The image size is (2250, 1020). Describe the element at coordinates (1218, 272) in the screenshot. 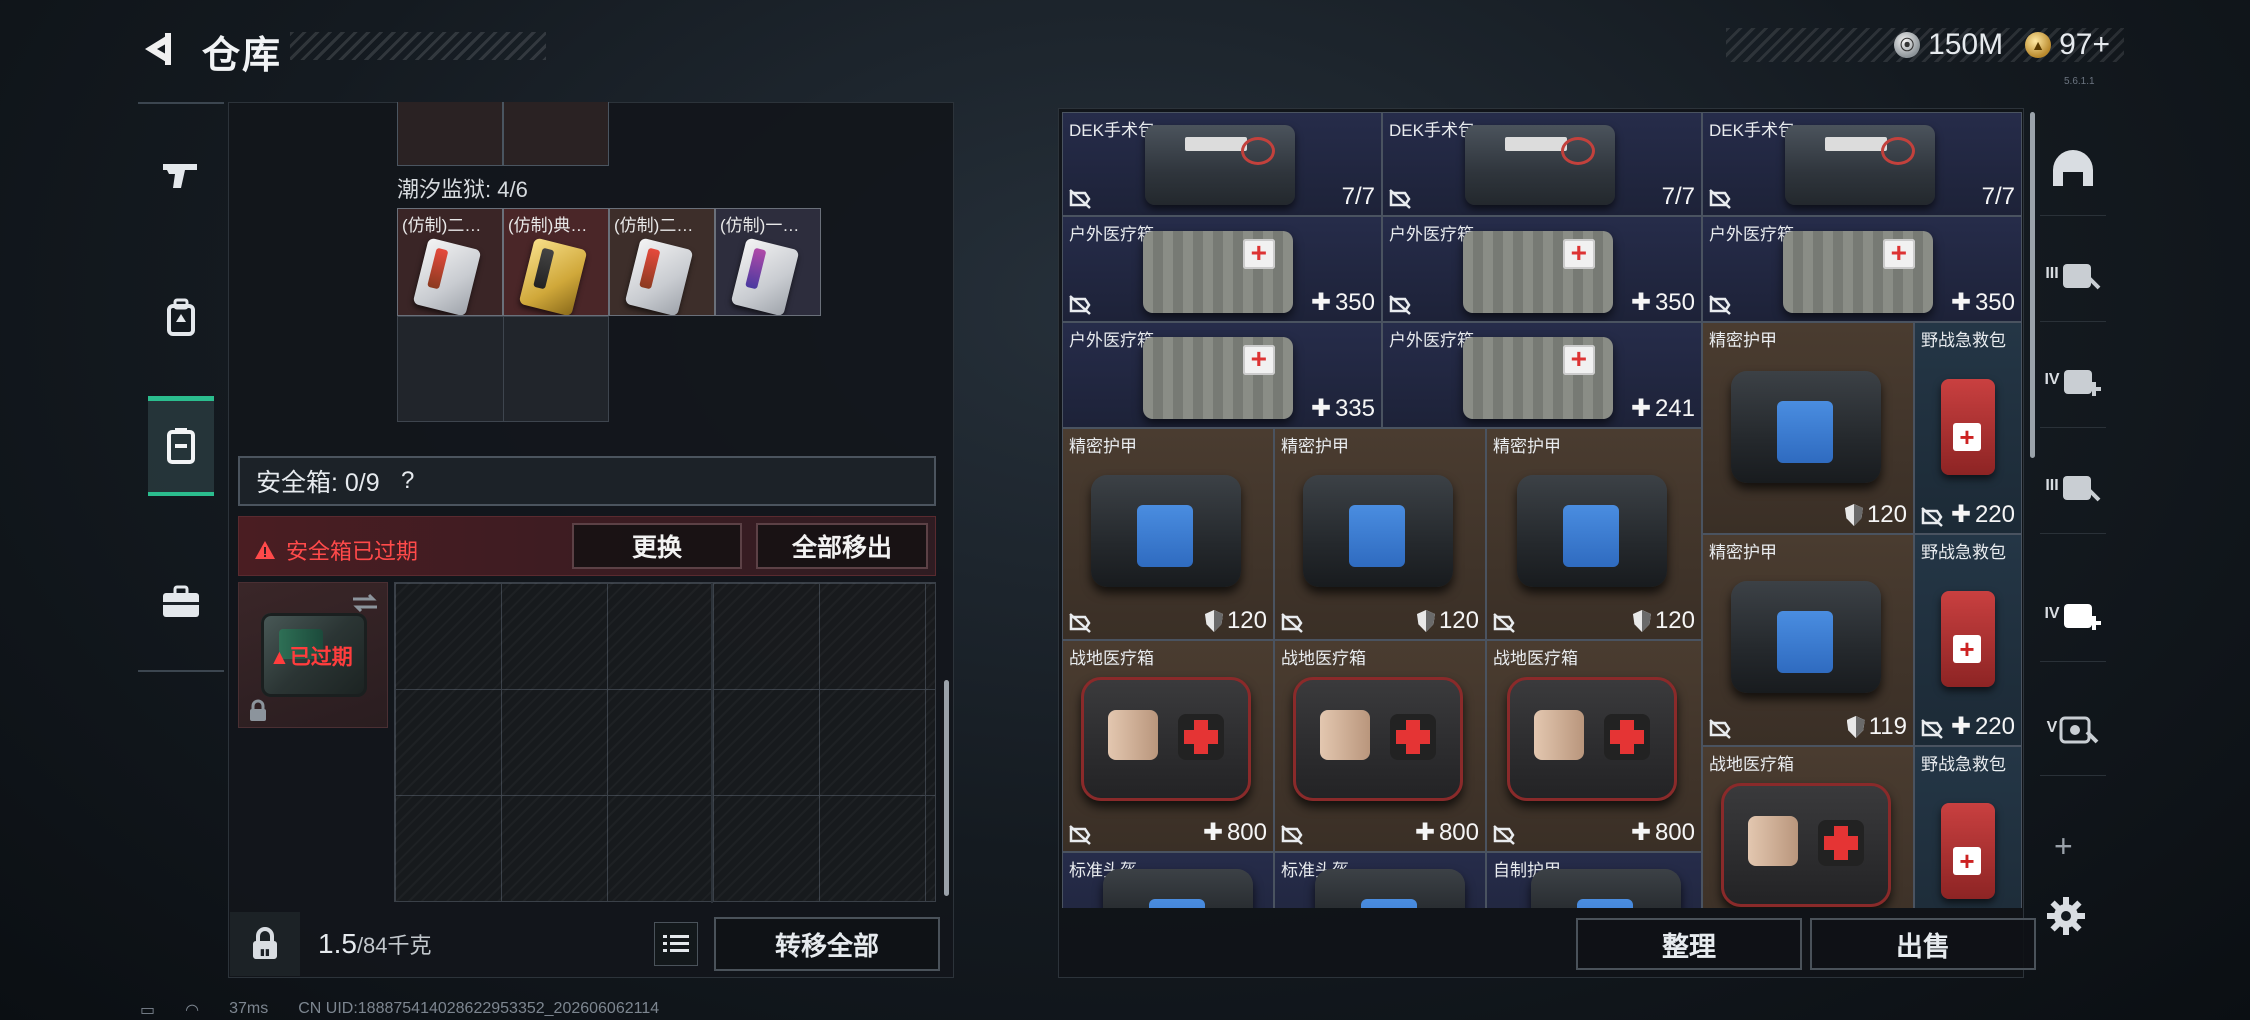

I see `medkit-icon` at that location.